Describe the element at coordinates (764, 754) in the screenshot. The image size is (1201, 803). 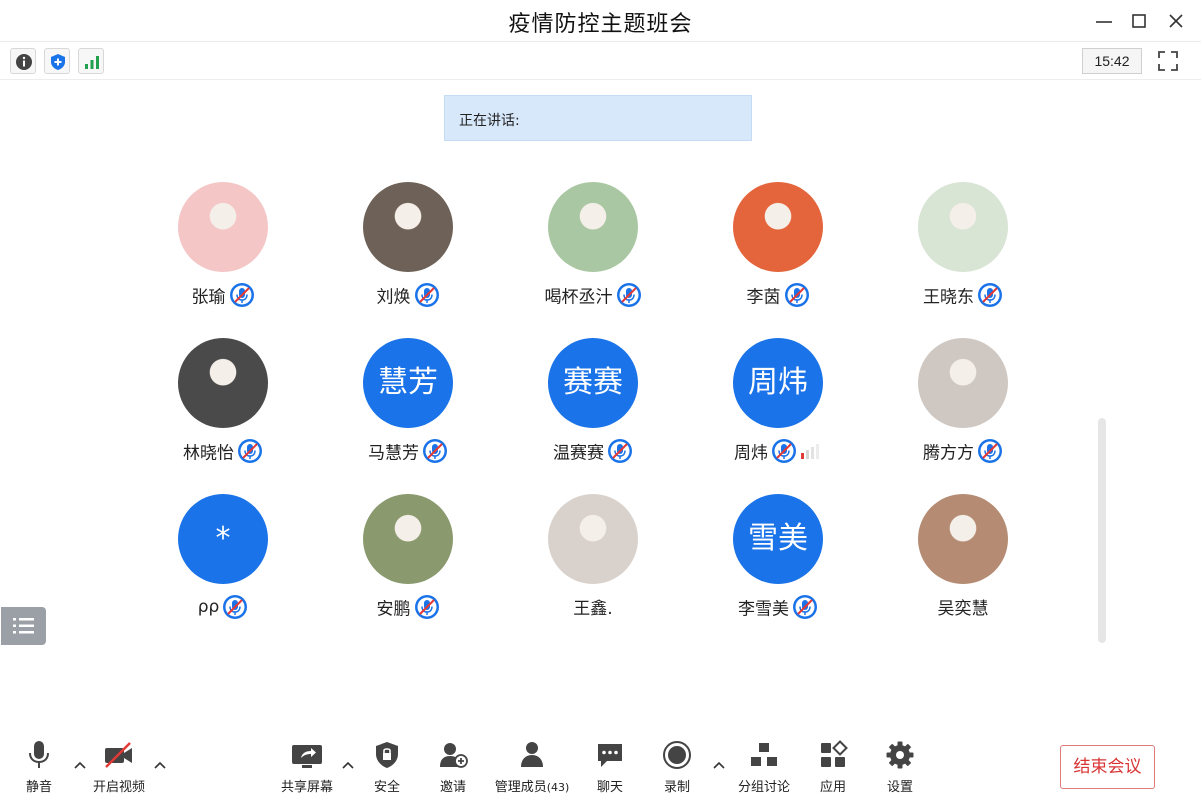
I see `breakout-rooms-icon` at that location.